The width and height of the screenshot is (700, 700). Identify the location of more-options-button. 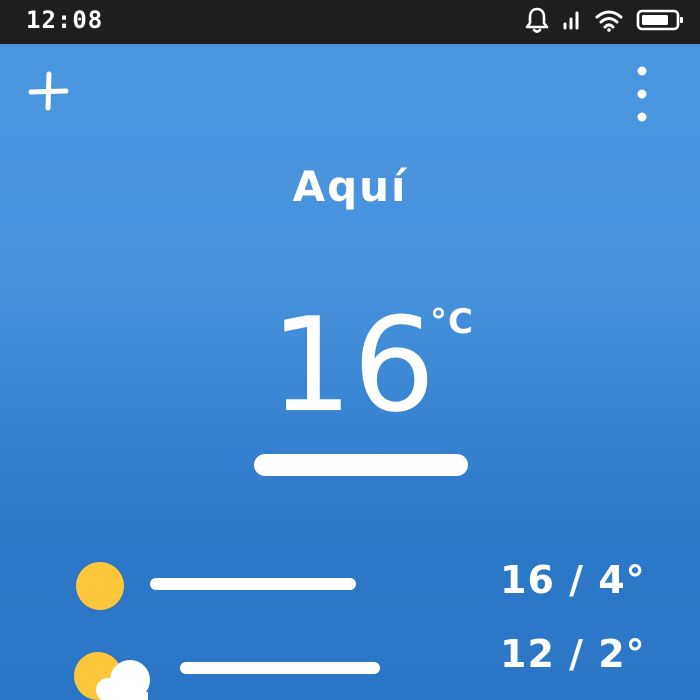
(642, 95).